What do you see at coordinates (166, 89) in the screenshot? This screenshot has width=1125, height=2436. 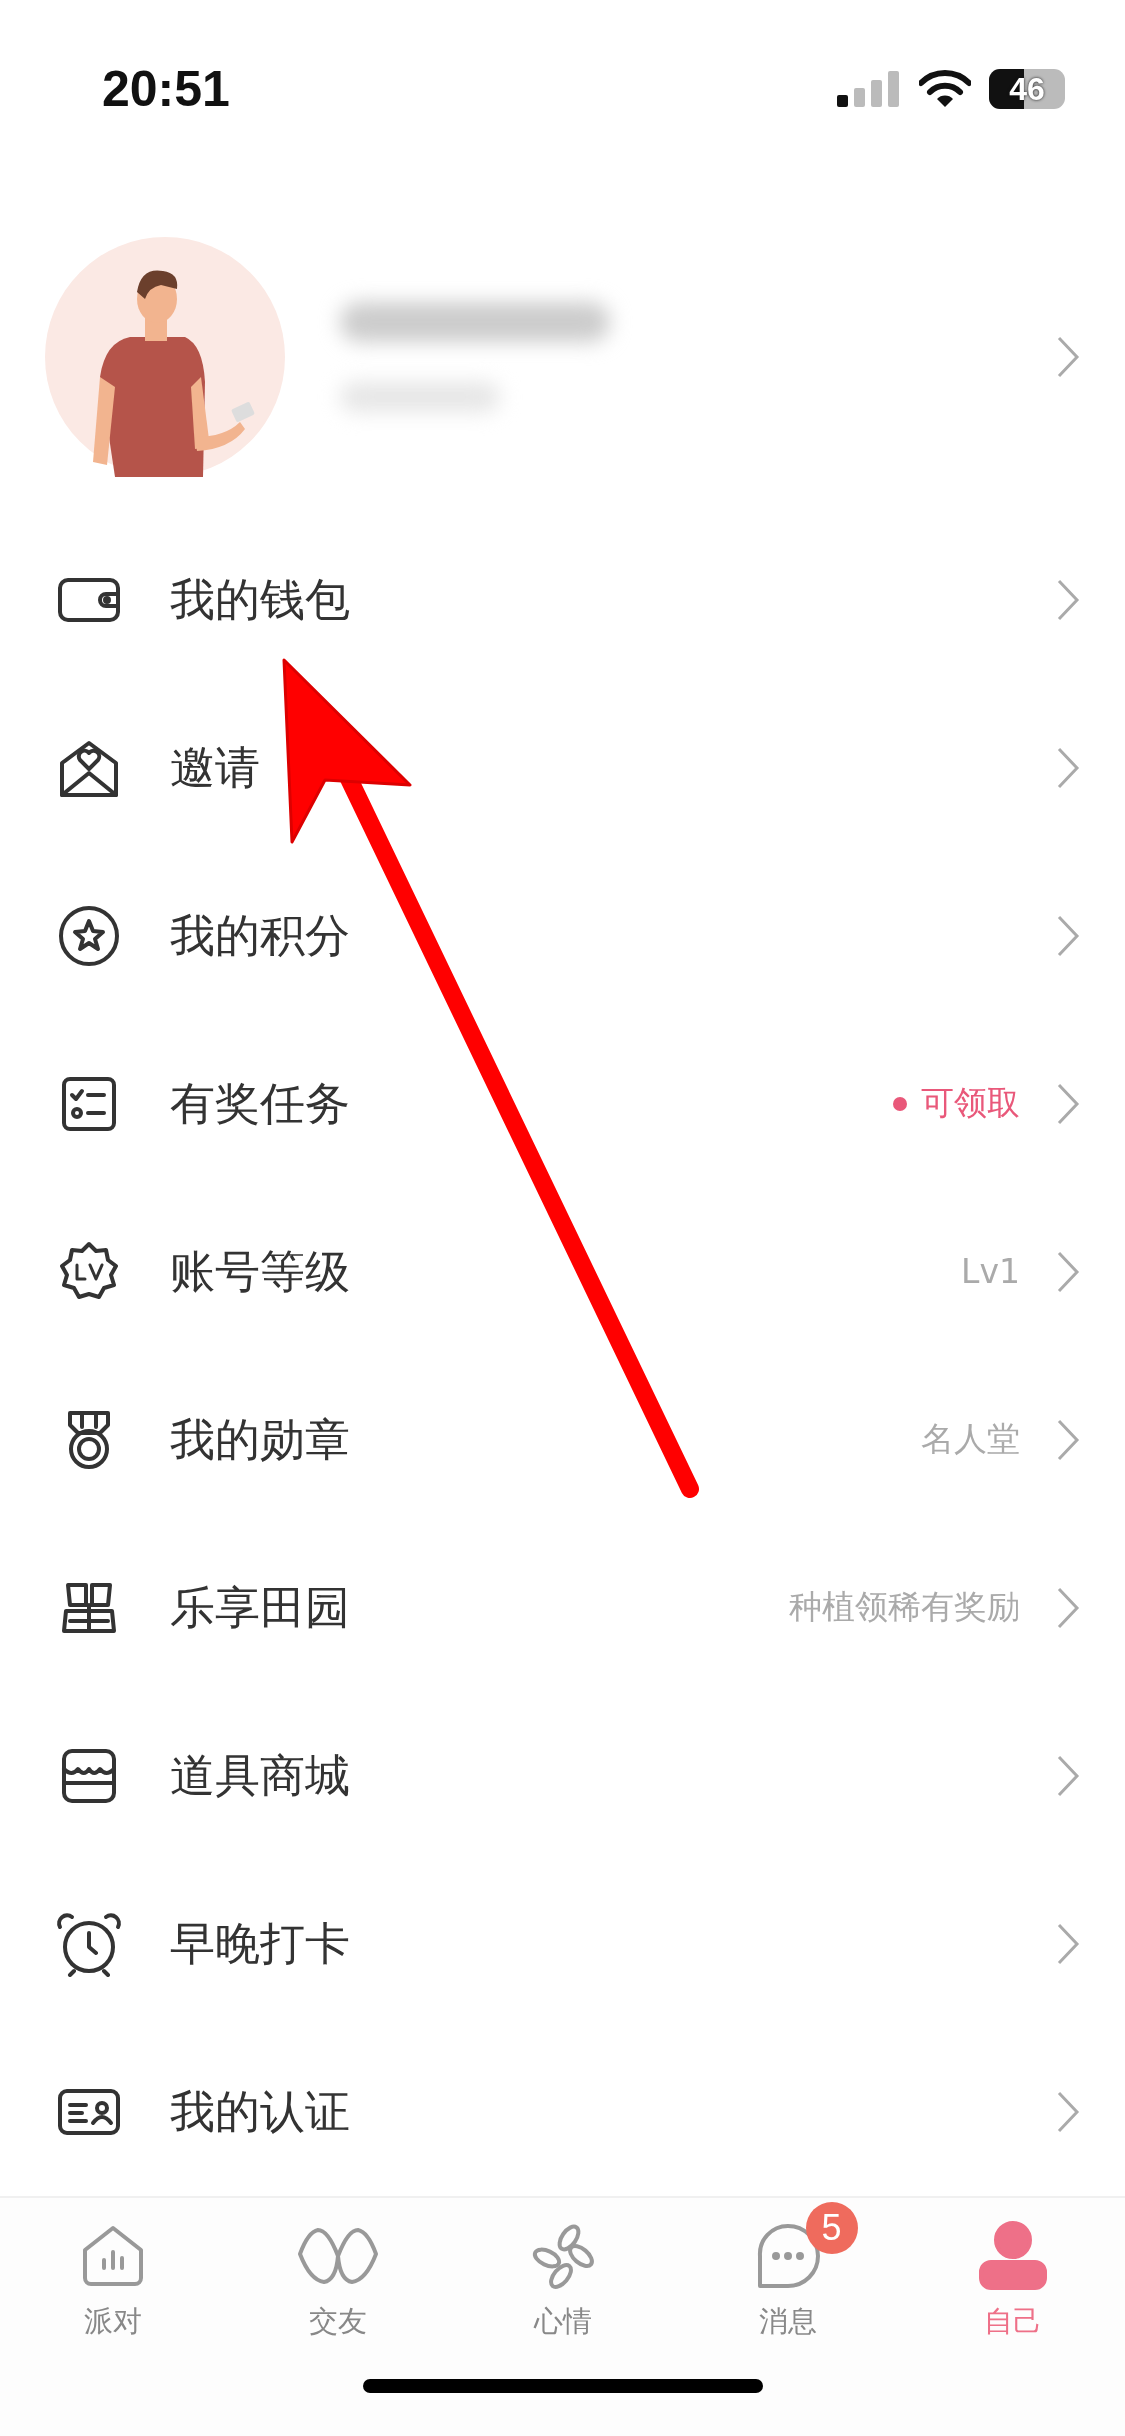 I see `status-time: 20:51` at bounding box center [166, 89].